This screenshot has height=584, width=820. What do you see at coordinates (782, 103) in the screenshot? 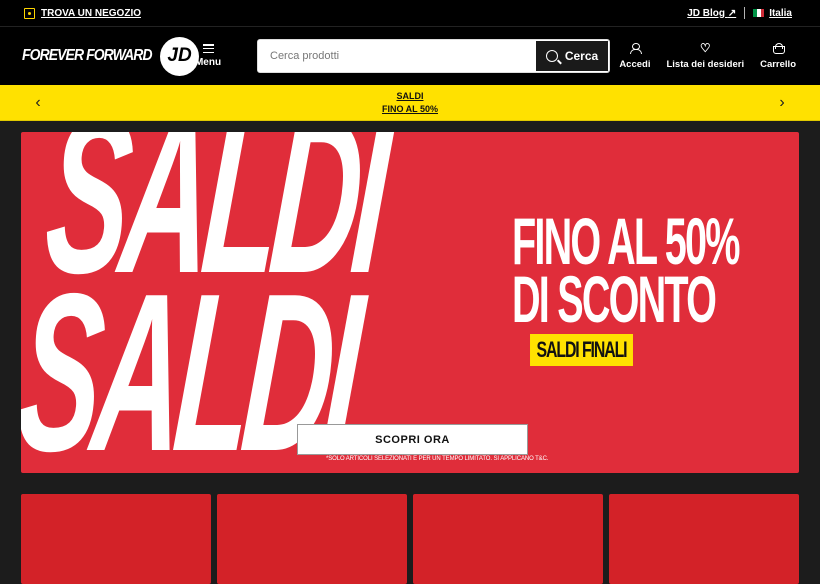
I see `chevron-right-icon: ›` at bounding box center [782, 103].